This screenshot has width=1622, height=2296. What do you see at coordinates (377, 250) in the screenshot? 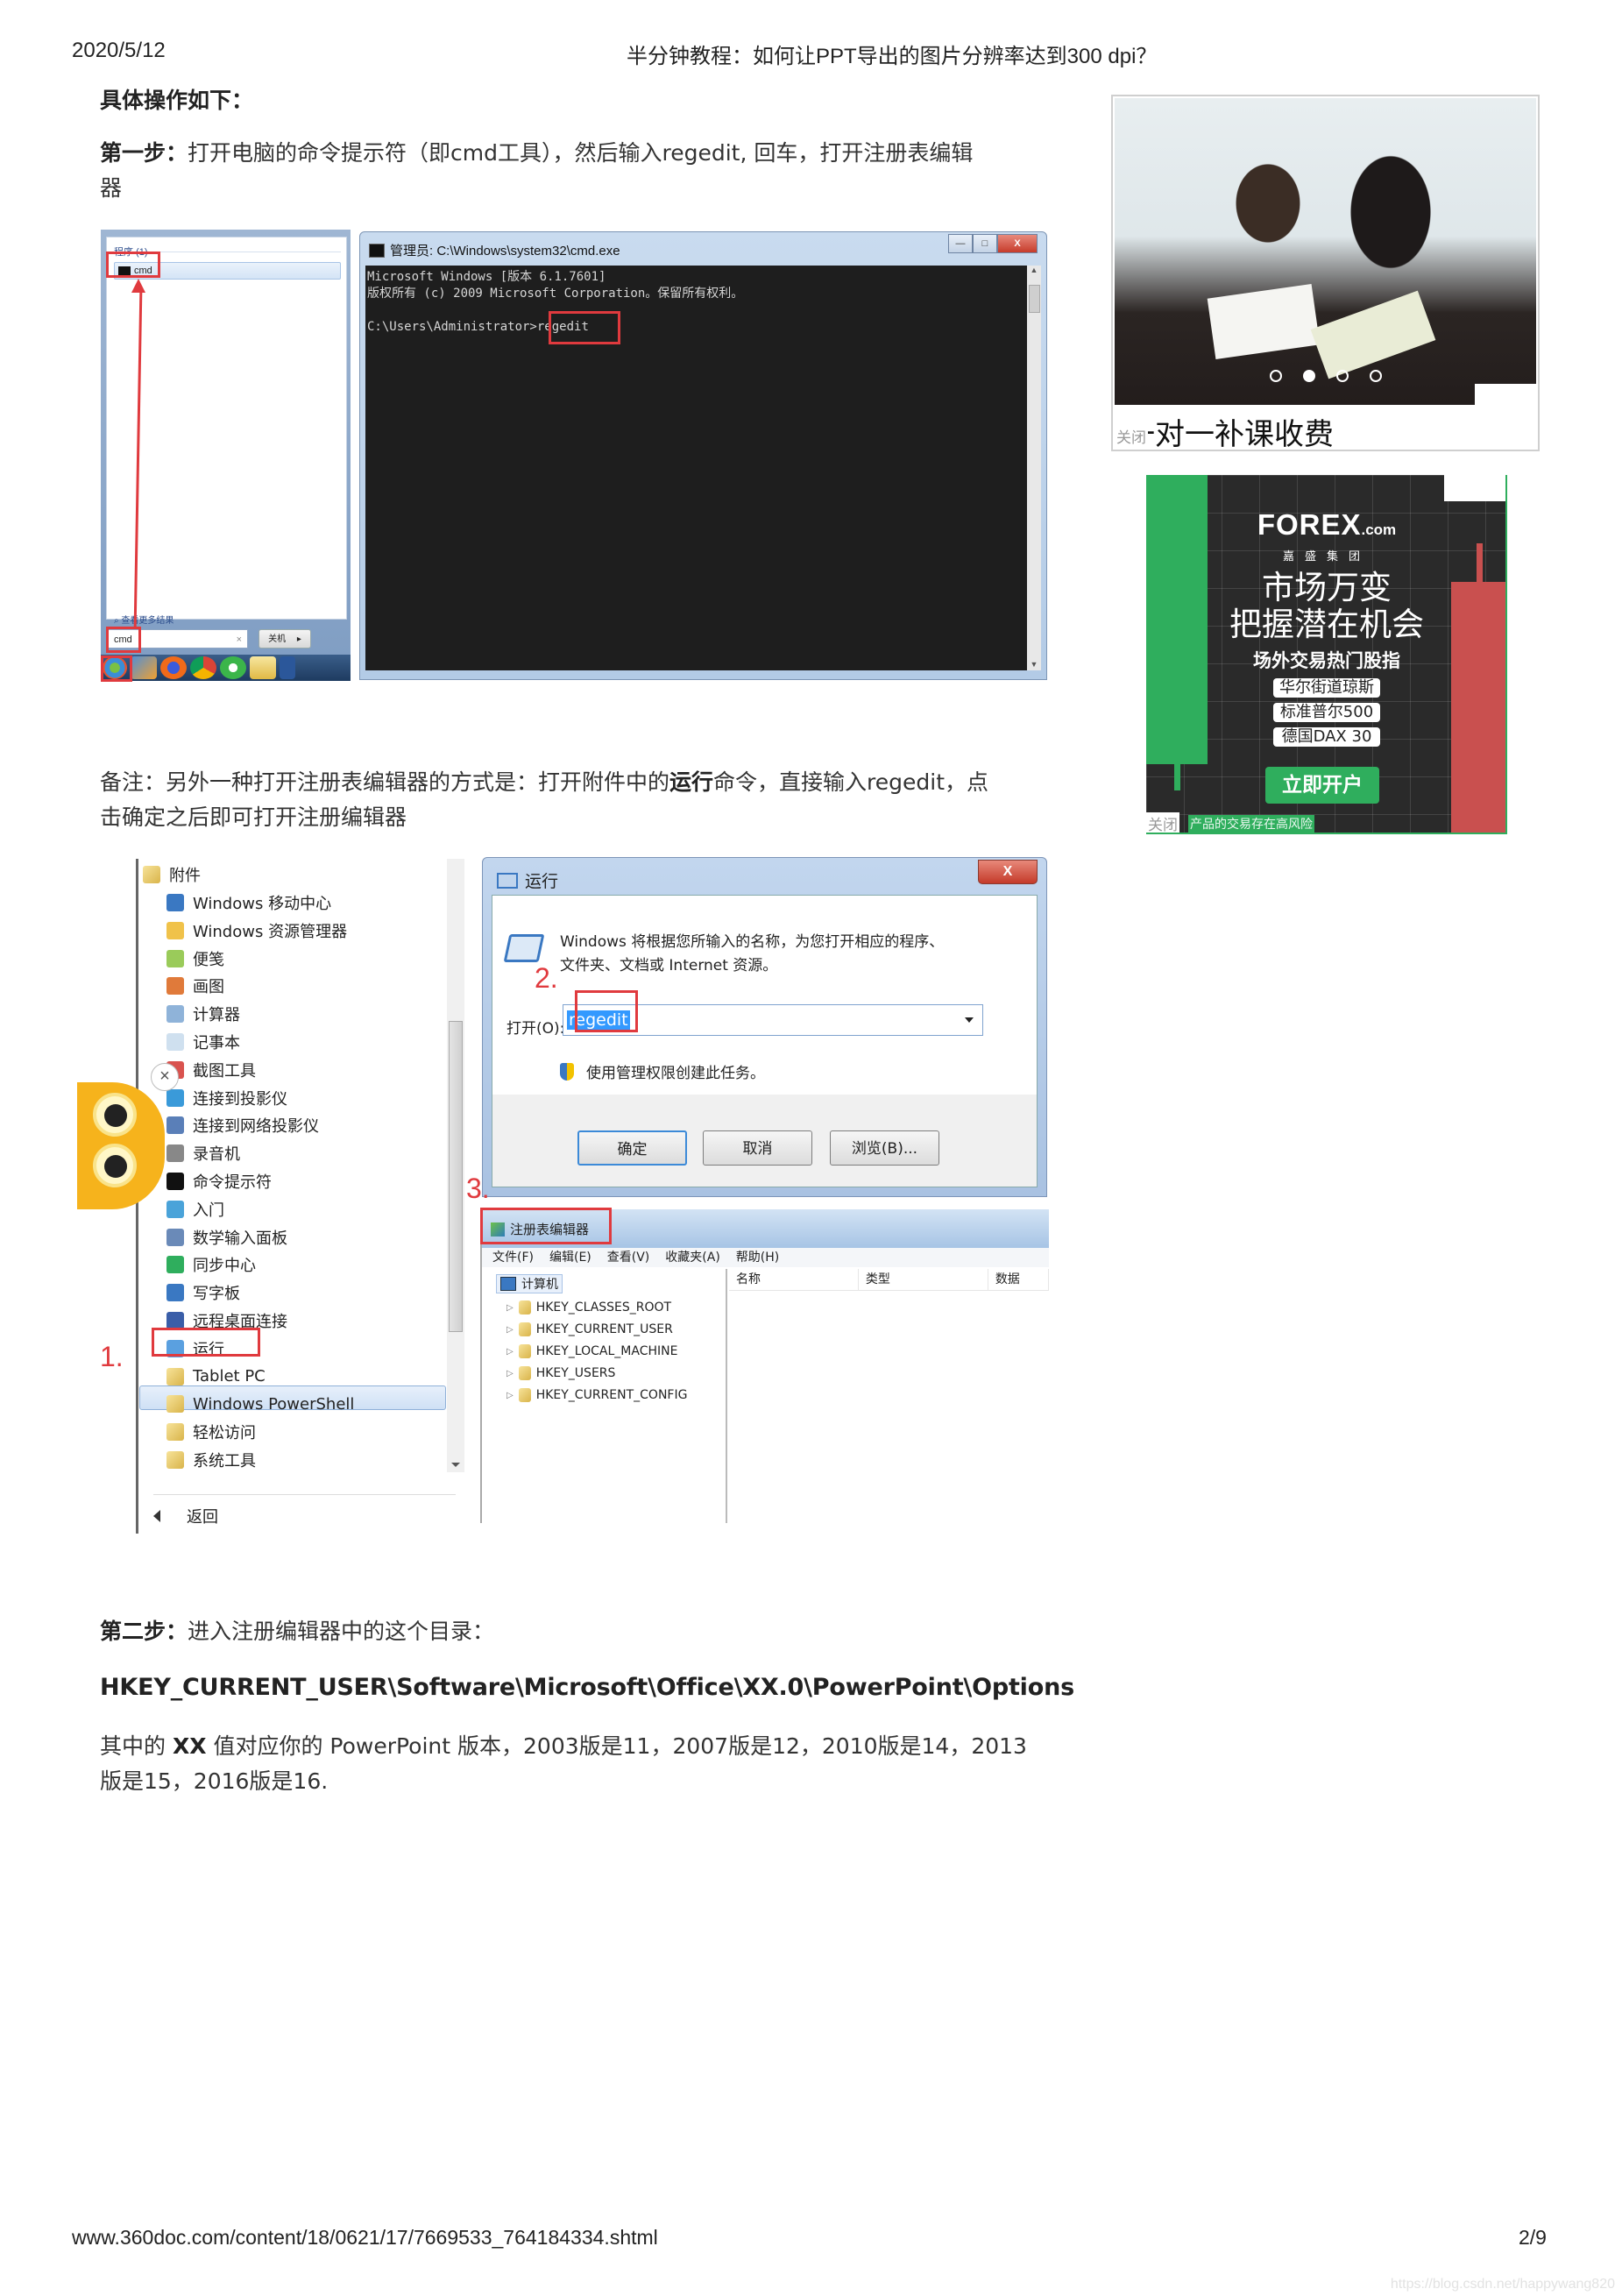
I see `cmd-window-icon` at bounding box center [377, 250].